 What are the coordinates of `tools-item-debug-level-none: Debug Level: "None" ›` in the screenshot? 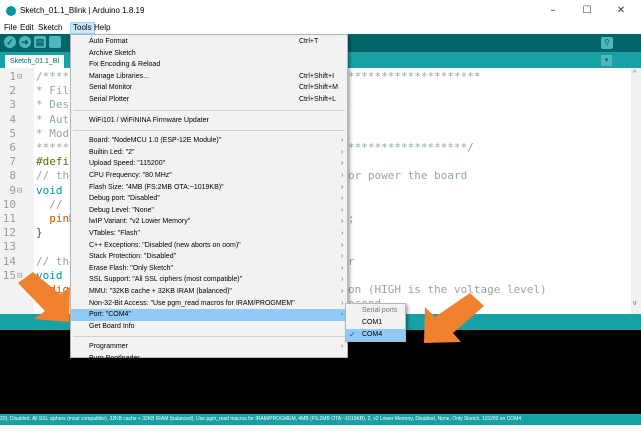 It's located at (209, 211).